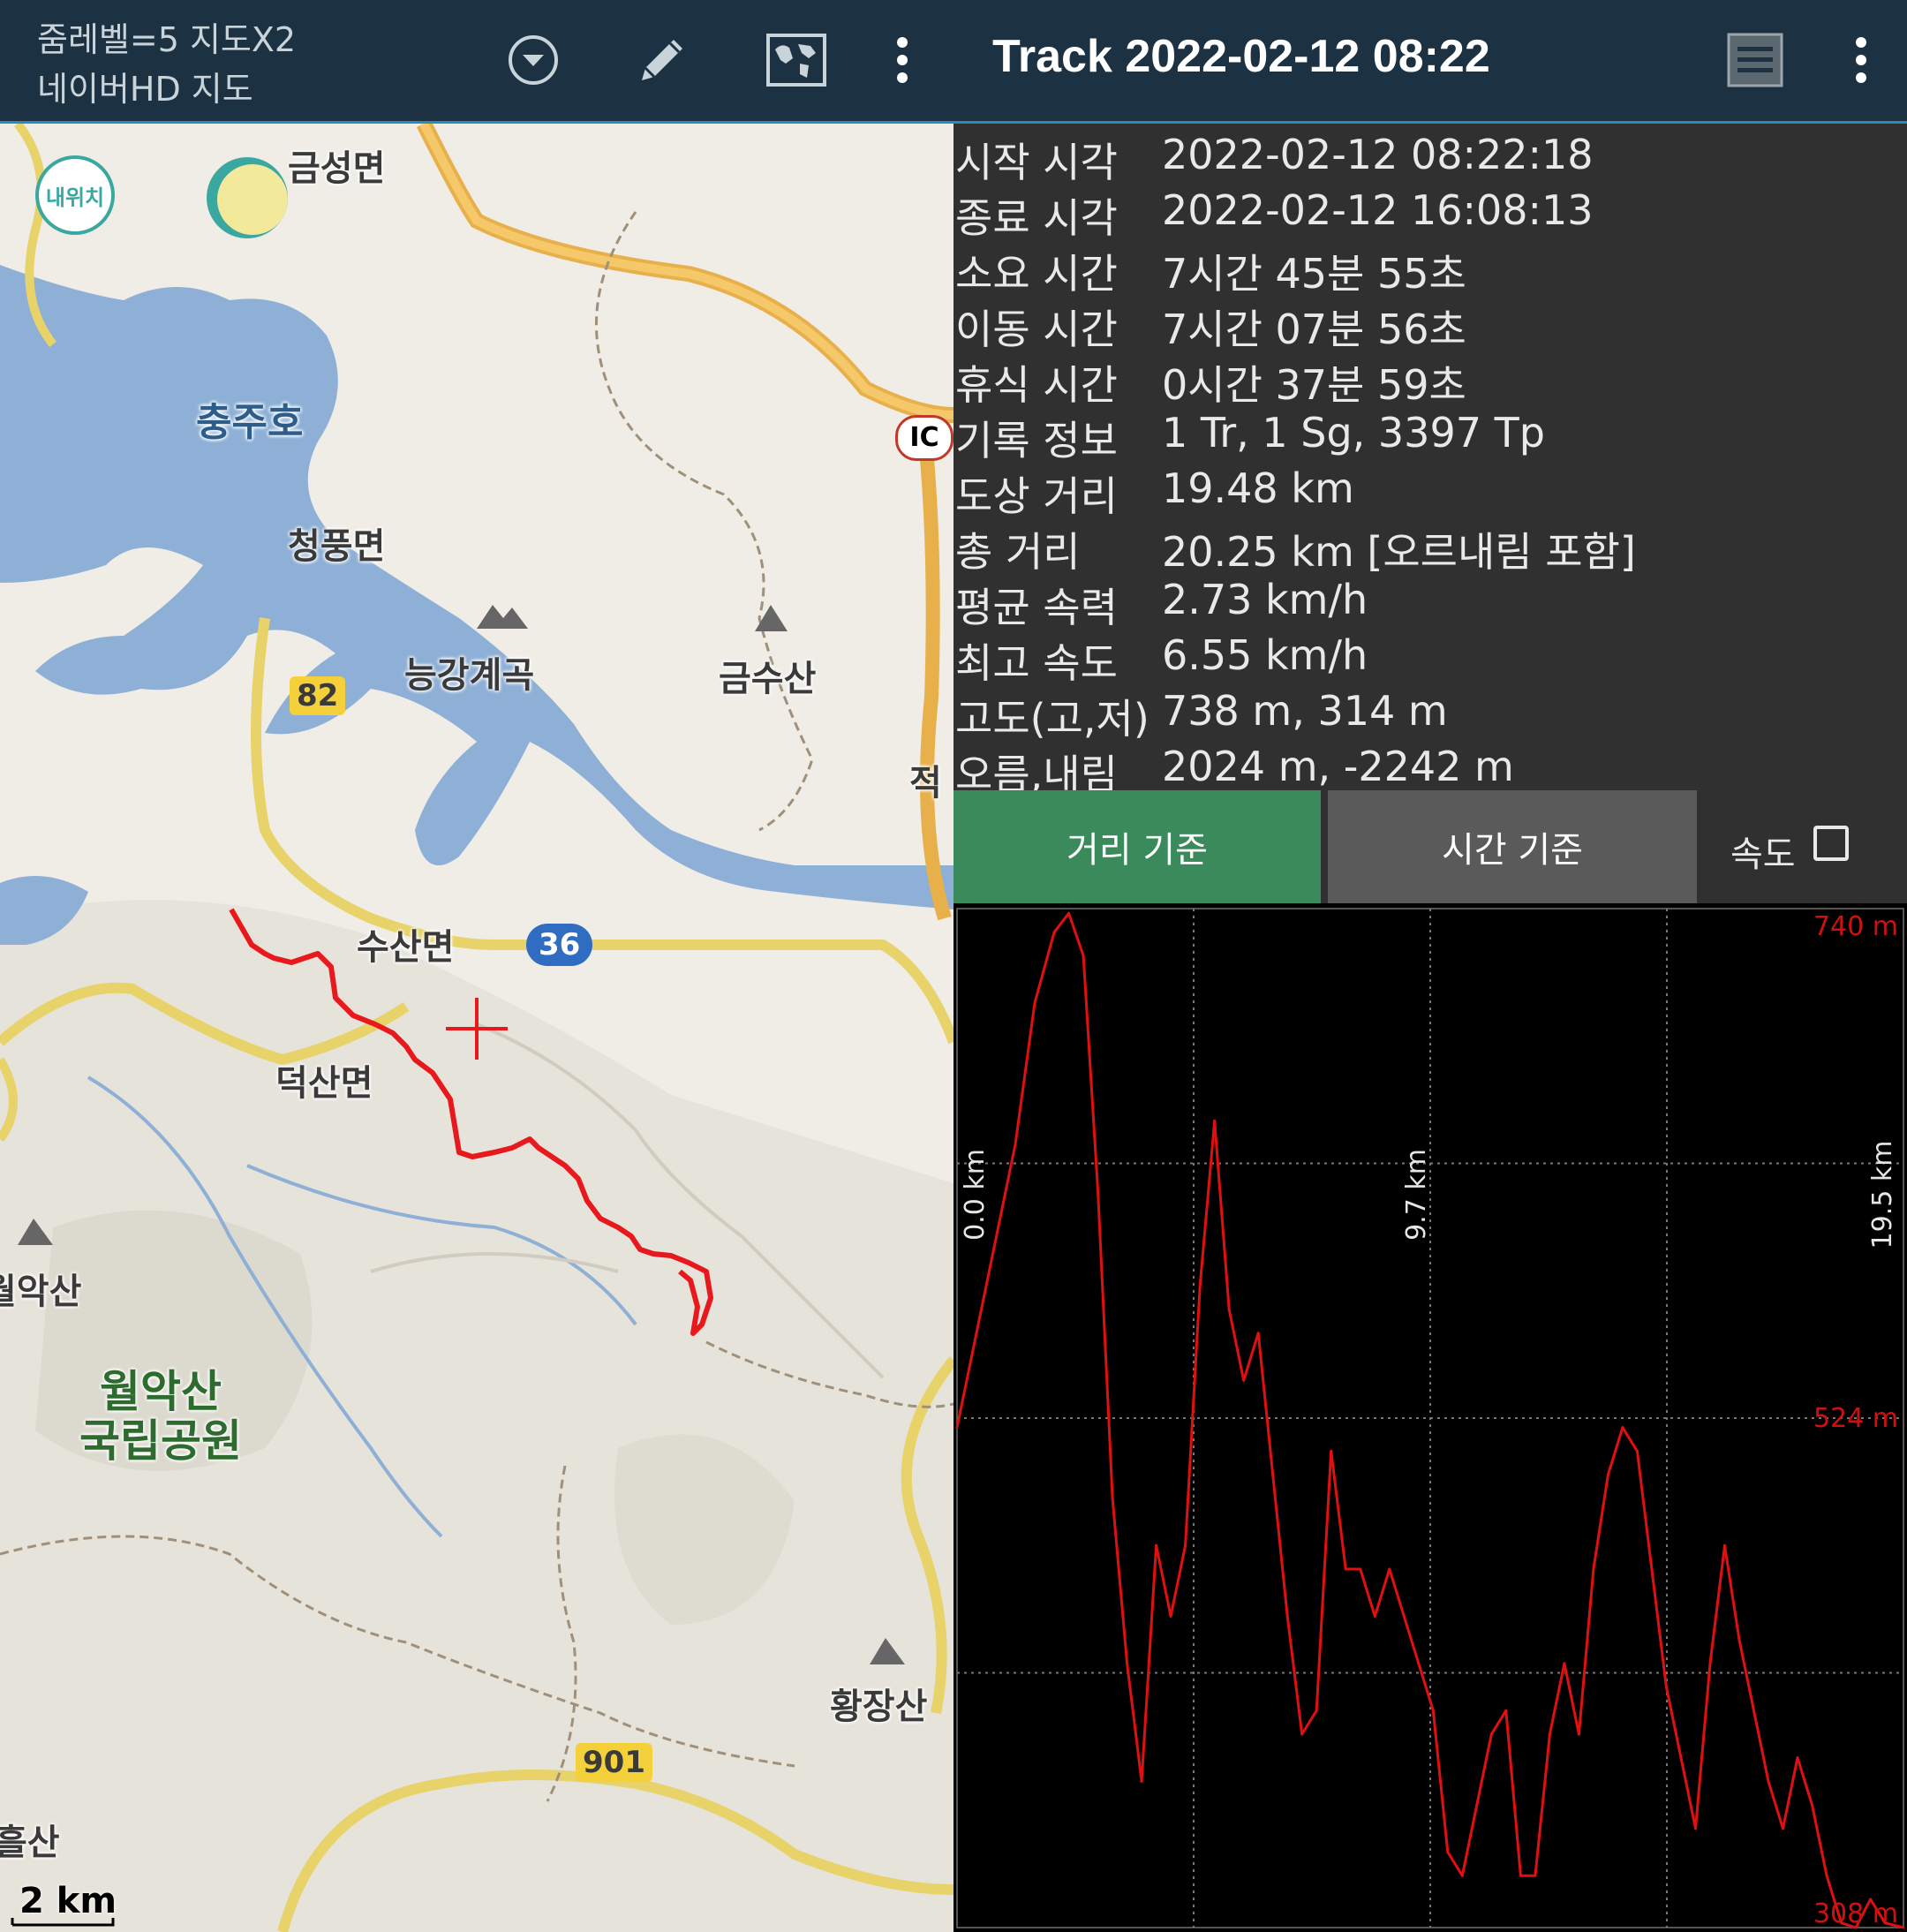 The width and height of the screenshot is (1907, 1932). I want to click on road-badge-82: 82, so click(318, 695).